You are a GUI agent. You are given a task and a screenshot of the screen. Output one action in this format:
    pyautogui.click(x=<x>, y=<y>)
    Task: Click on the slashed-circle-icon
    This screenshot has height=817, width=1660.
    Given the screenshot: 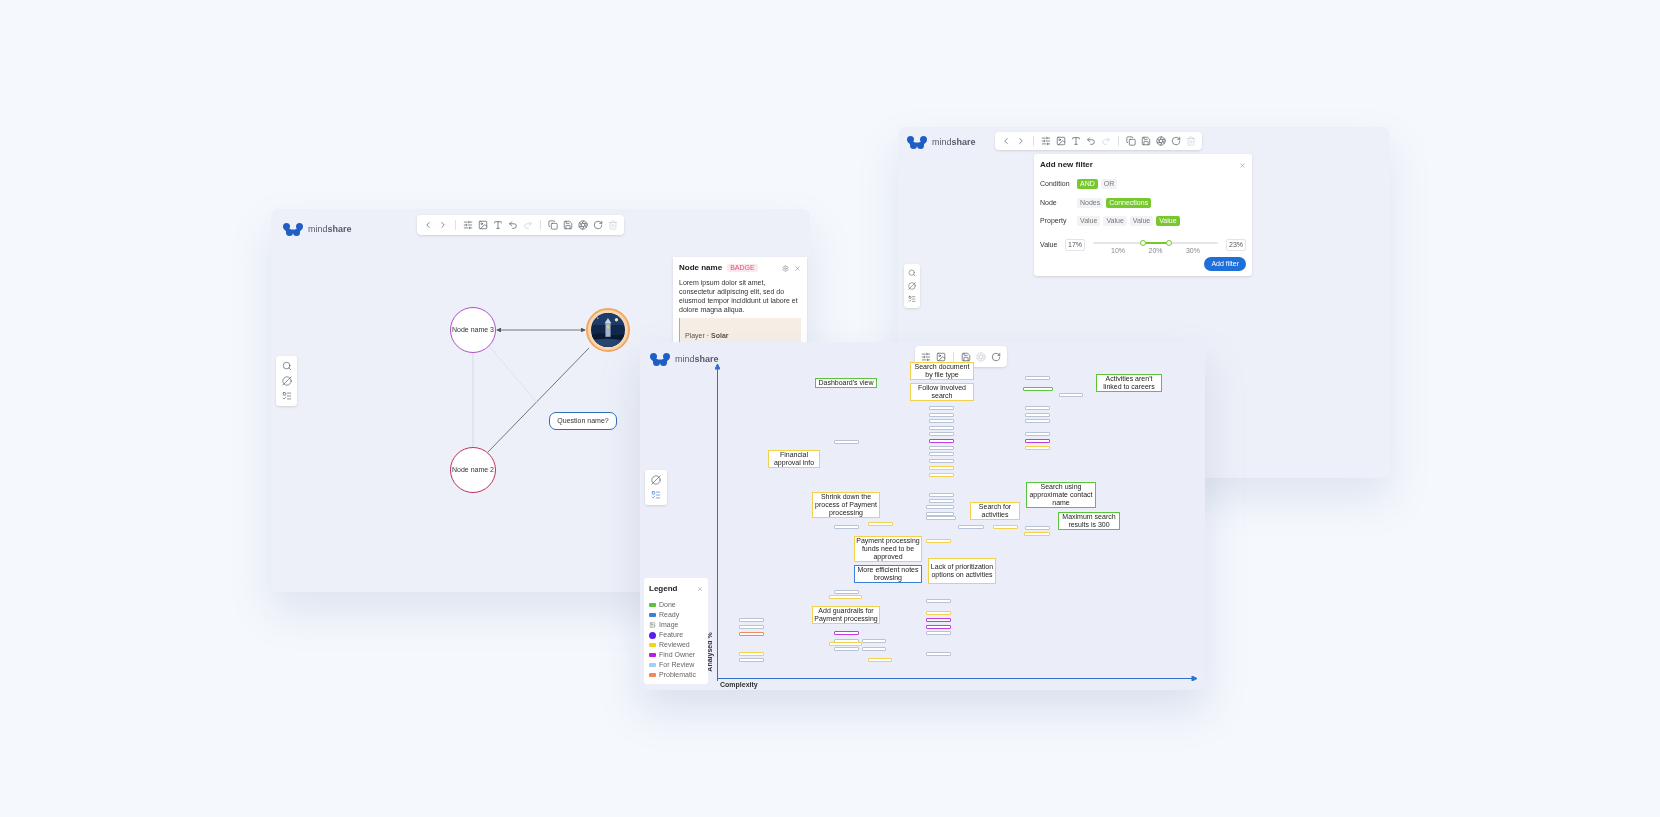 What is the action you would take?
    pyautogui.click(x=656, y=480)
    